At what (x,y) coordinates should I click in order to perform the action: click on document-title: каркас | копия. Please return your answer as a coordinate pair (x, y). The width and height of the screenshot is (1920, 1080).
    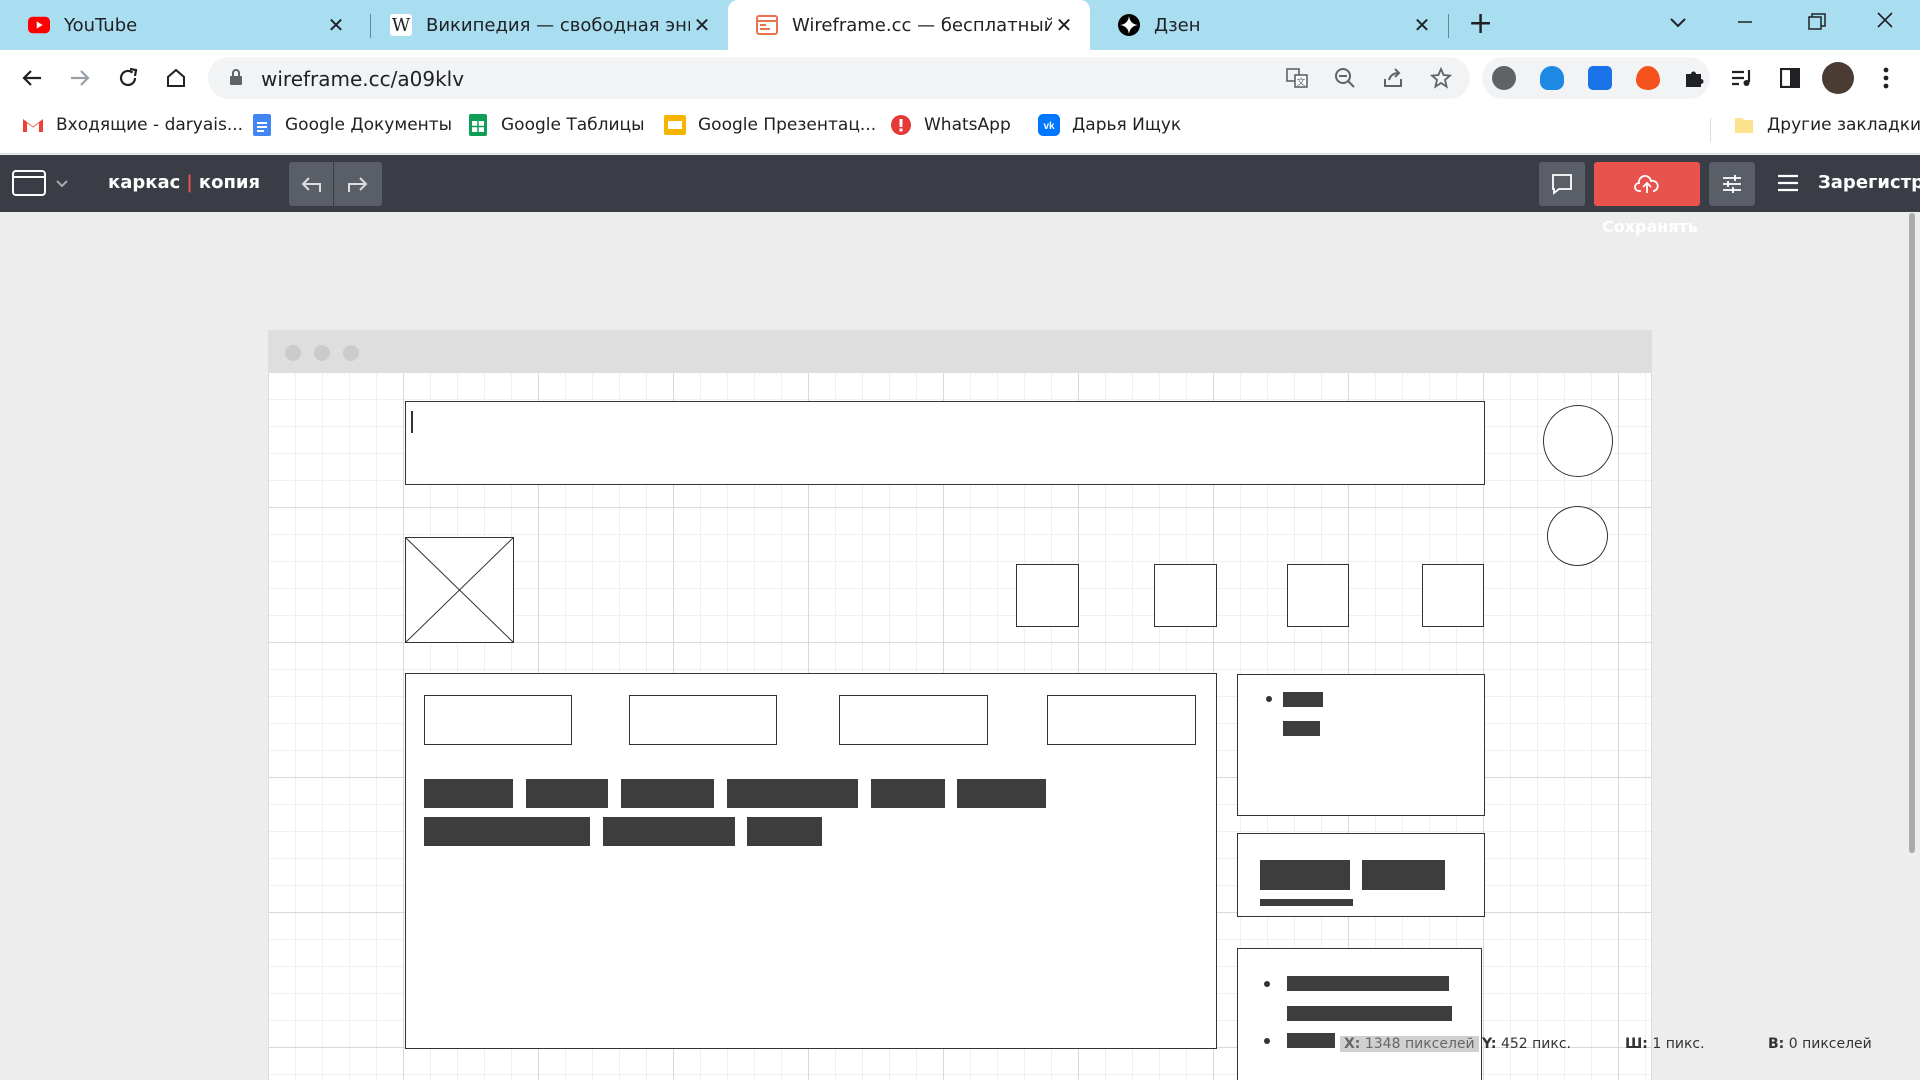
    Looking at the image, I should click on (184, 182).